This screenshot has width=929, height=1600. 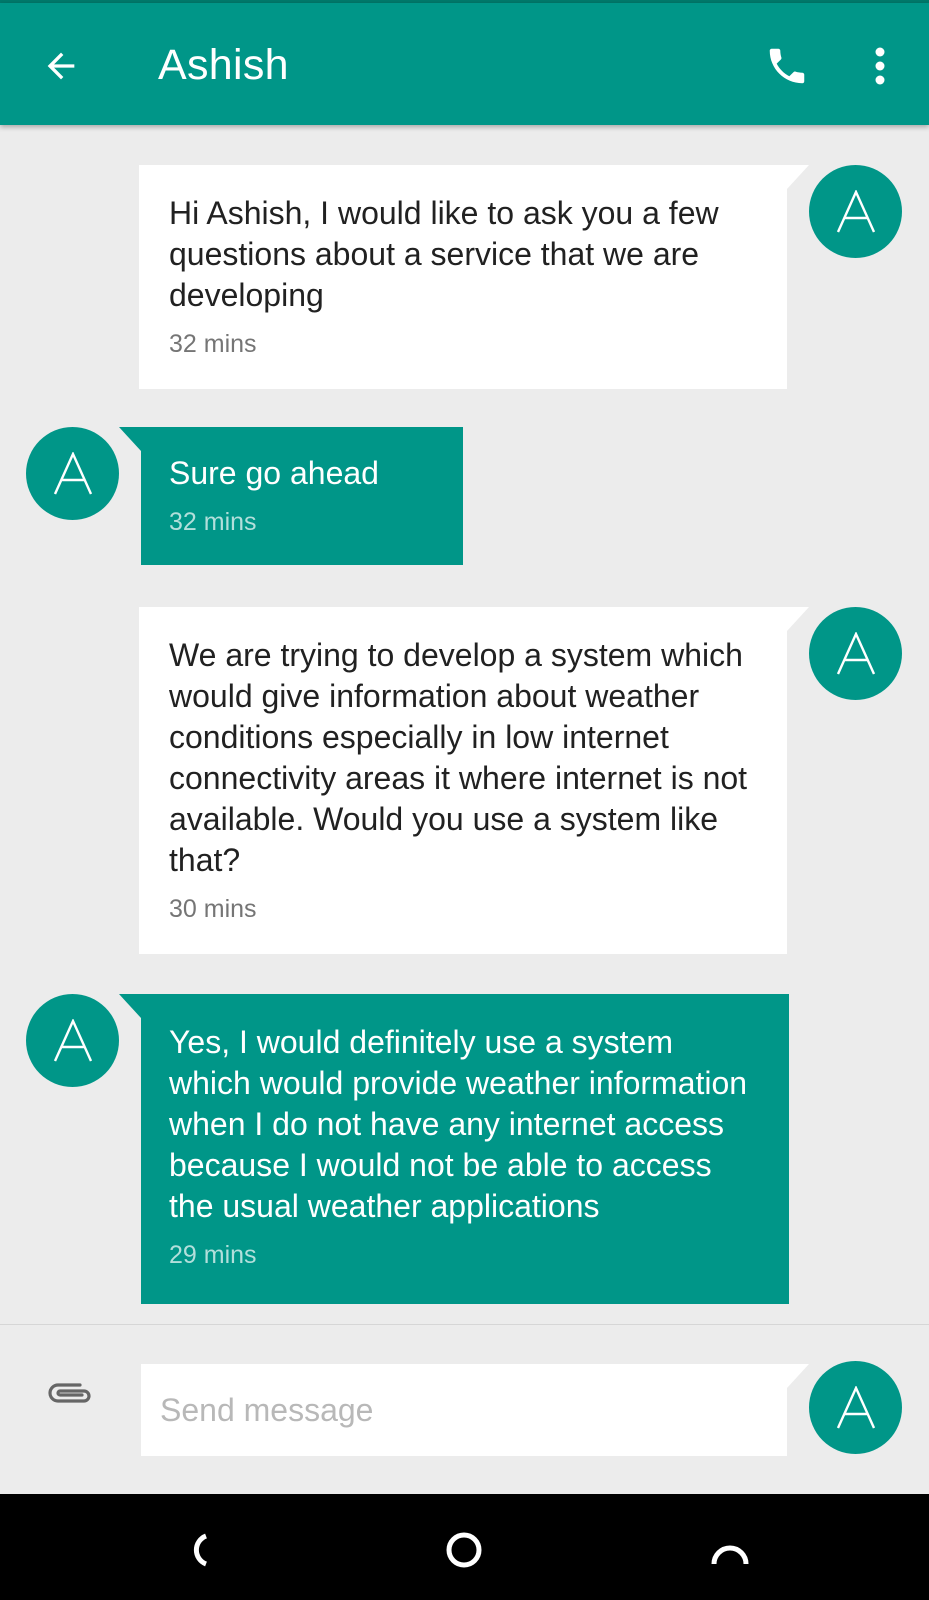 What do you see at coordinates (730, 1550) in the screenshot?
I see `nav-recents-icon` at bounding box center [730, 1550].